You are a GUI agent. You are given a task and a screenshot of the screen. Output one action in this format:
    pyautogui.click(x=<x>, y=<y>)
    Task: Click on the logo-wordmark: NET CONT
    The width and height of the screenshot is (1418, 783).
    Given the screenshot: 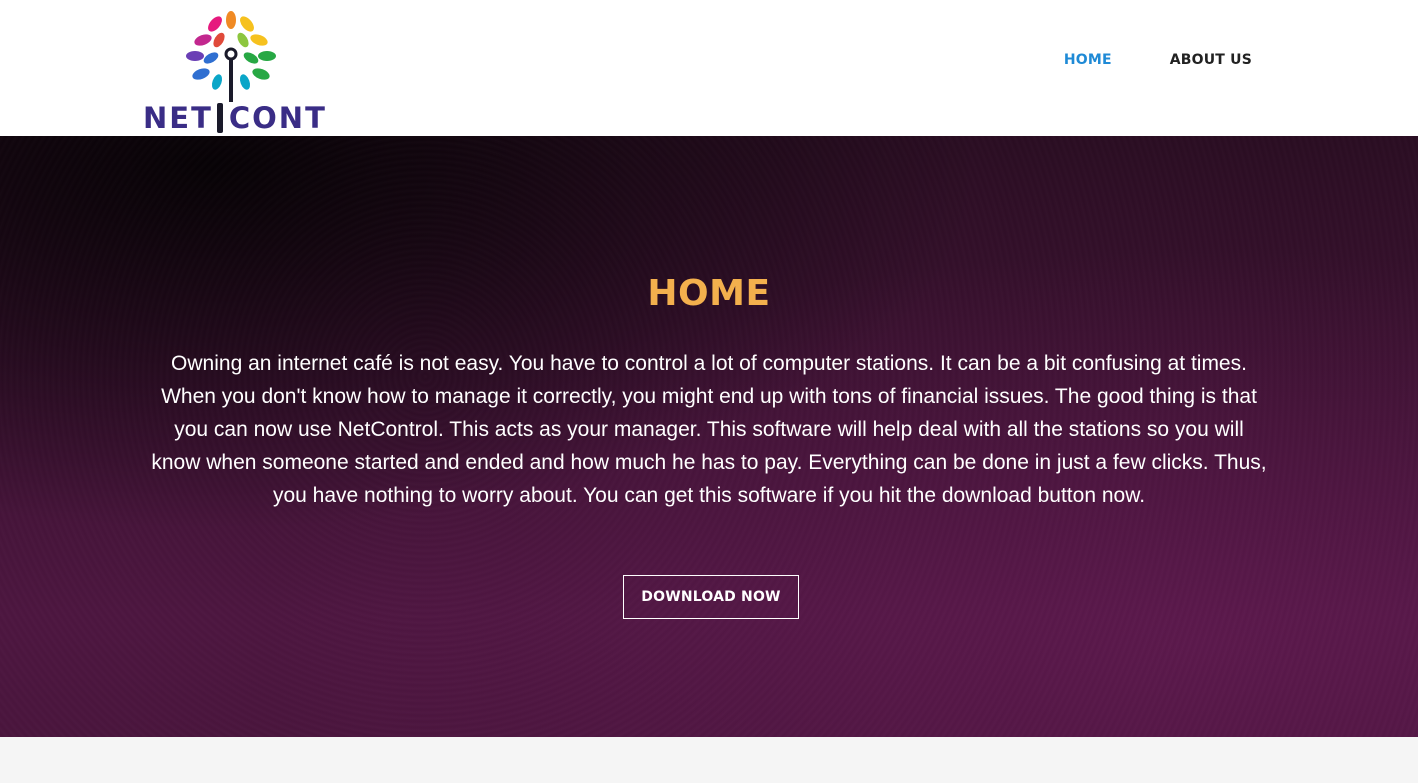 What is the action you would take?
    pyautogui.click(x=244, y=118)
    